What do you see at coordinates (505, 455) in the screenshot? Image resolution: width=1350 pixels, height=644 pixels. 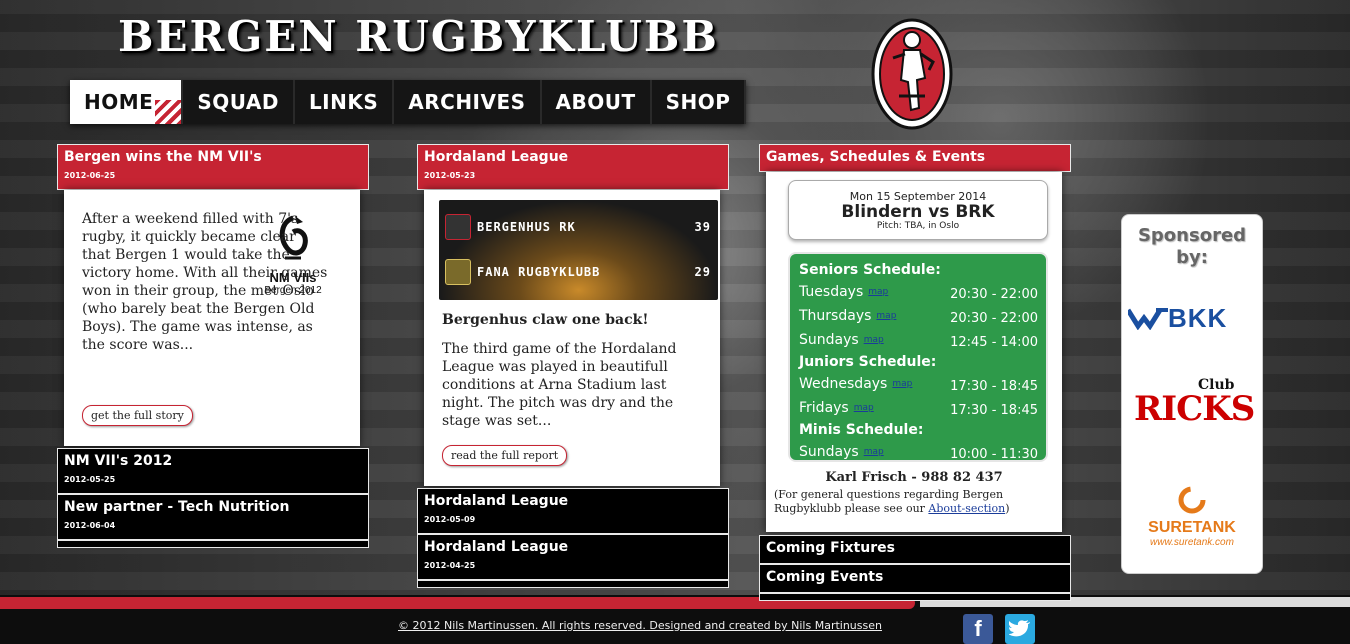 I see `full-report-button: read the full report` at bounding box center [505, 455].